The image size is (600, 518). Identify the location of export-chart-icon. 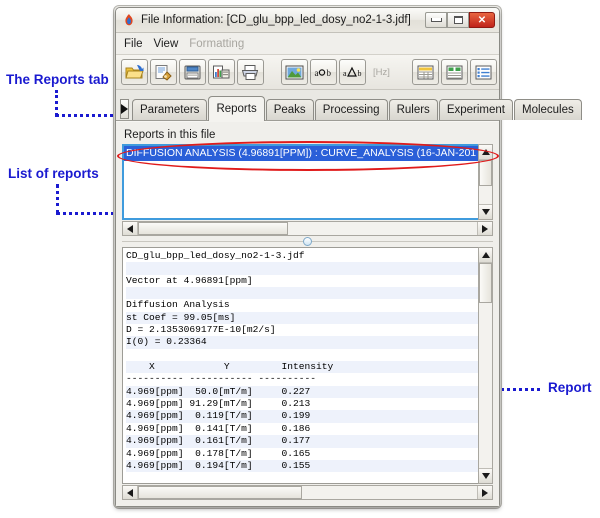
(221, 71).